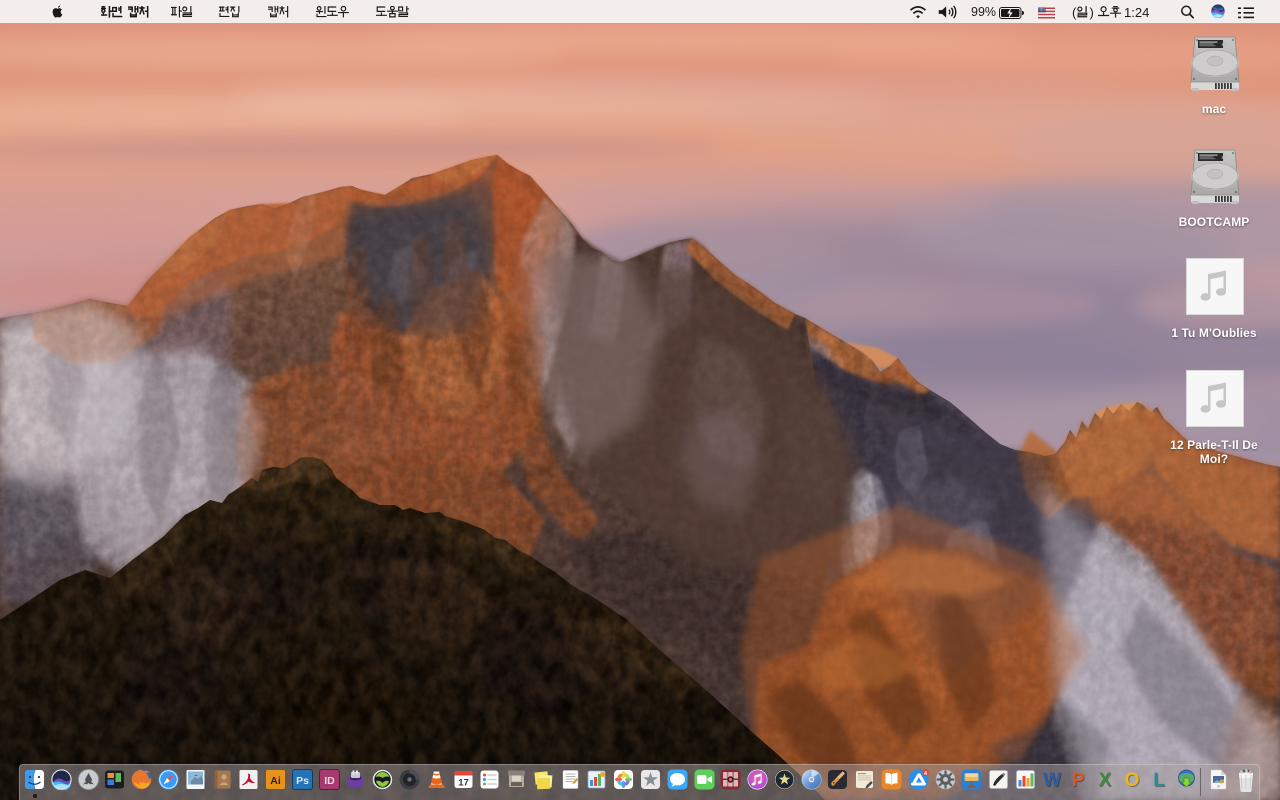 Image resolution: width=1280 pixels, height=800 pixels. What do you see at coordinates (1052, 780) in the screenshot?
I see `svg-text: W` at bounding box center [1052, 780].